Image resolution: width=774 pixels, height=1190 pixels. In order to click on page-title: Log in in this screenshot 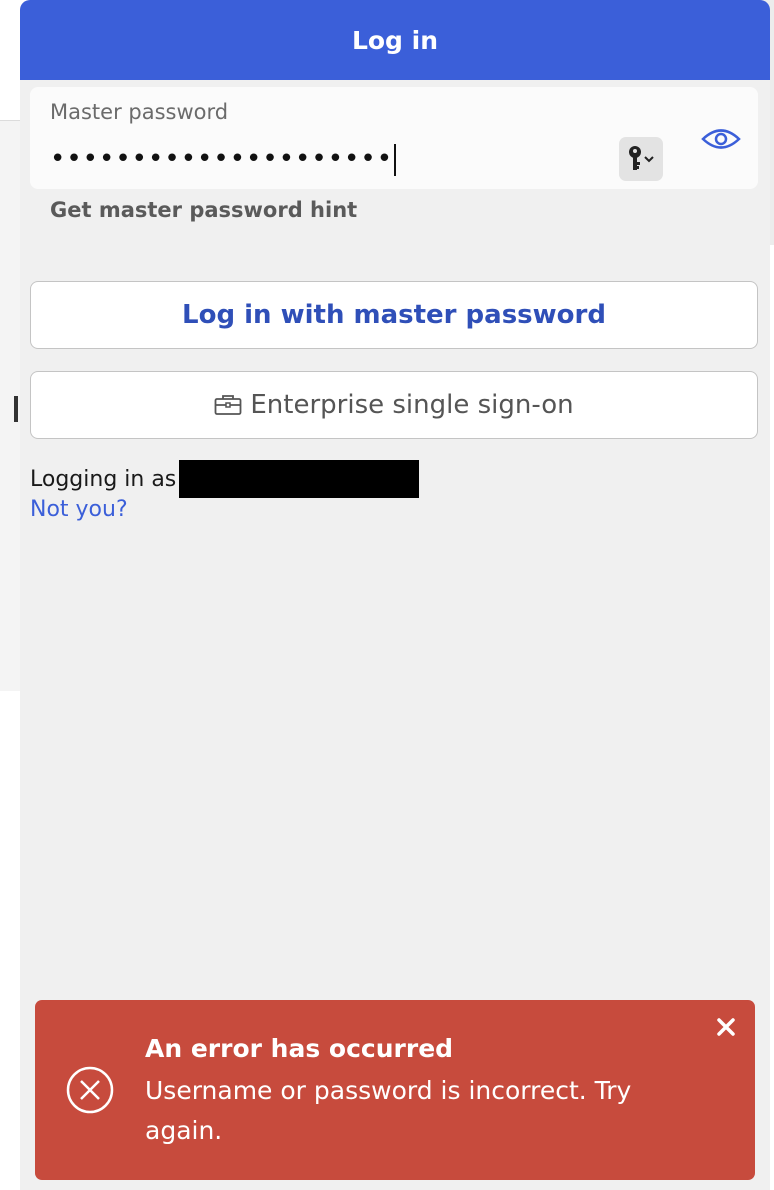, I will do `click(395, 40)`.